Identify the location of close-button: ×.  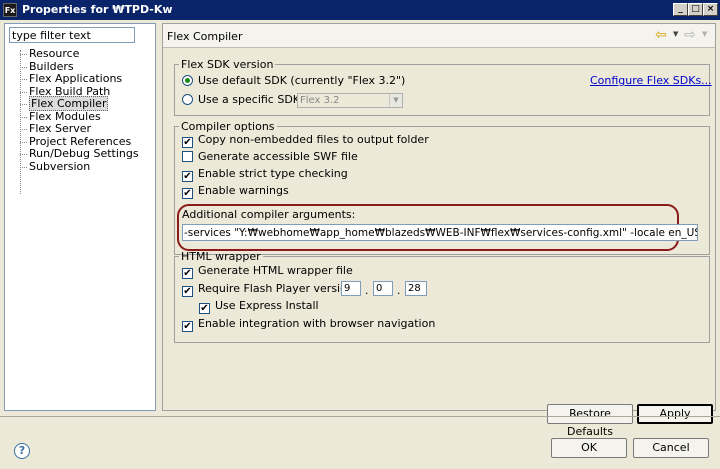
(710, 9).